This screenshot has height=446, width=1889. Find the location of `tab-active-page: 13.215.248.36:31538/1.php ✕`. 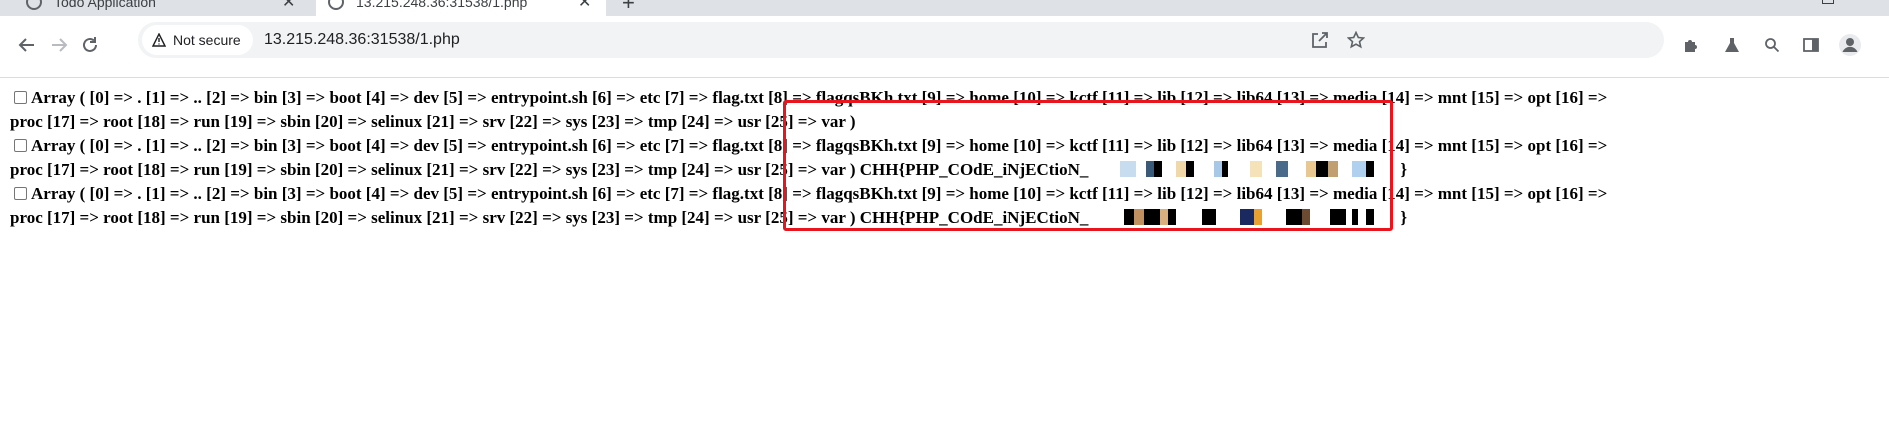

tab-active-page: 13.215.248.36:31538/1.php ✕ is located at coordinates (461, 8).